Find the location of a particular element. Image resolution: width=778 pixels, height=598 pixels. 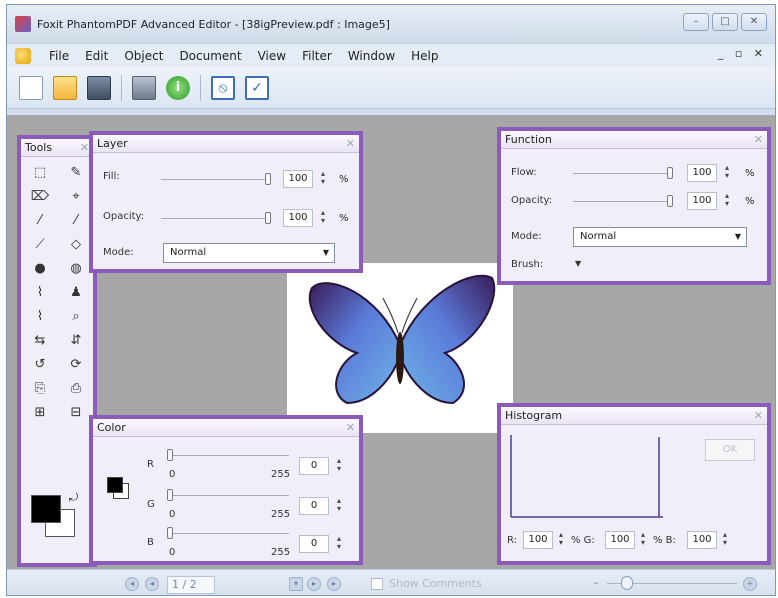

flow-input: 100 is located at coordinates (702, 173).